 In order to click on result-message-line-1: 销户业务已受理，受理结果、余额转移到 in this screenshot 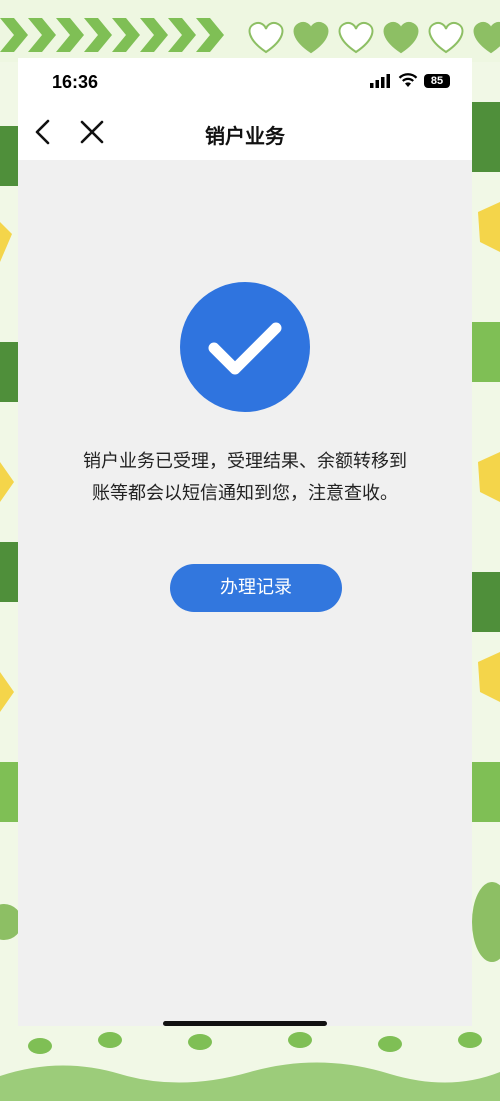, I will do `click(245, 461)`.